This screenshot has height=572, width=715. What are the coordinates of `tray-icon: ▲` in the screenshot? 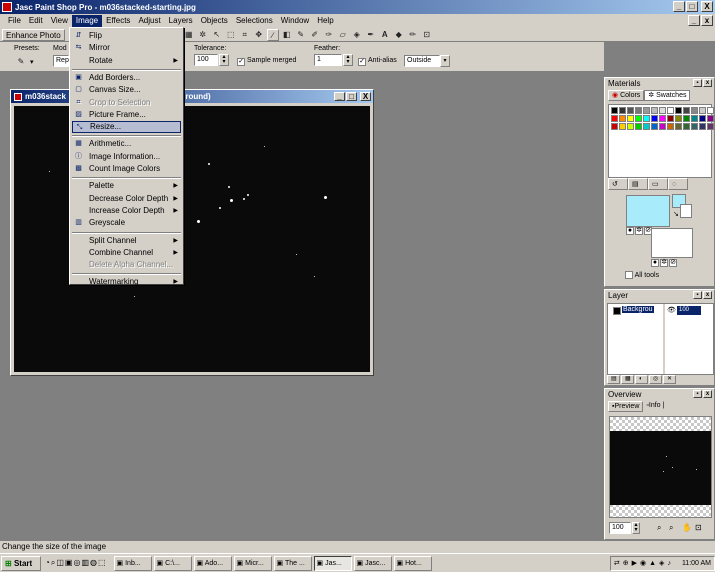 It's located at (652, 563).